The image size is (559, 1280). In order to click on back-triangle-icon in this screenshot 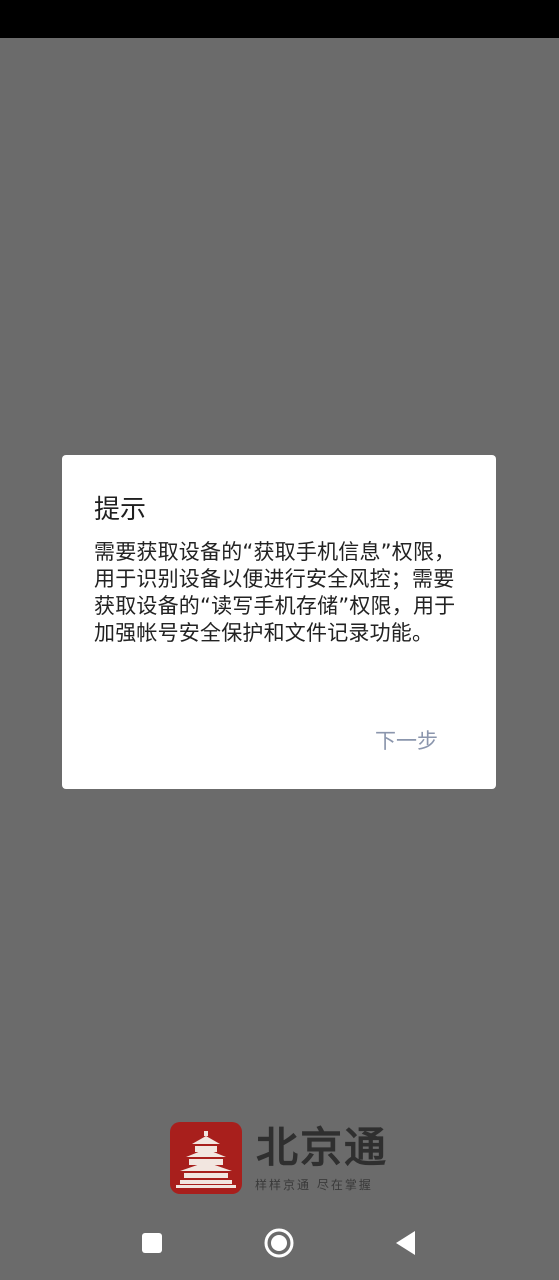, I will do `click(405, 1243)`.